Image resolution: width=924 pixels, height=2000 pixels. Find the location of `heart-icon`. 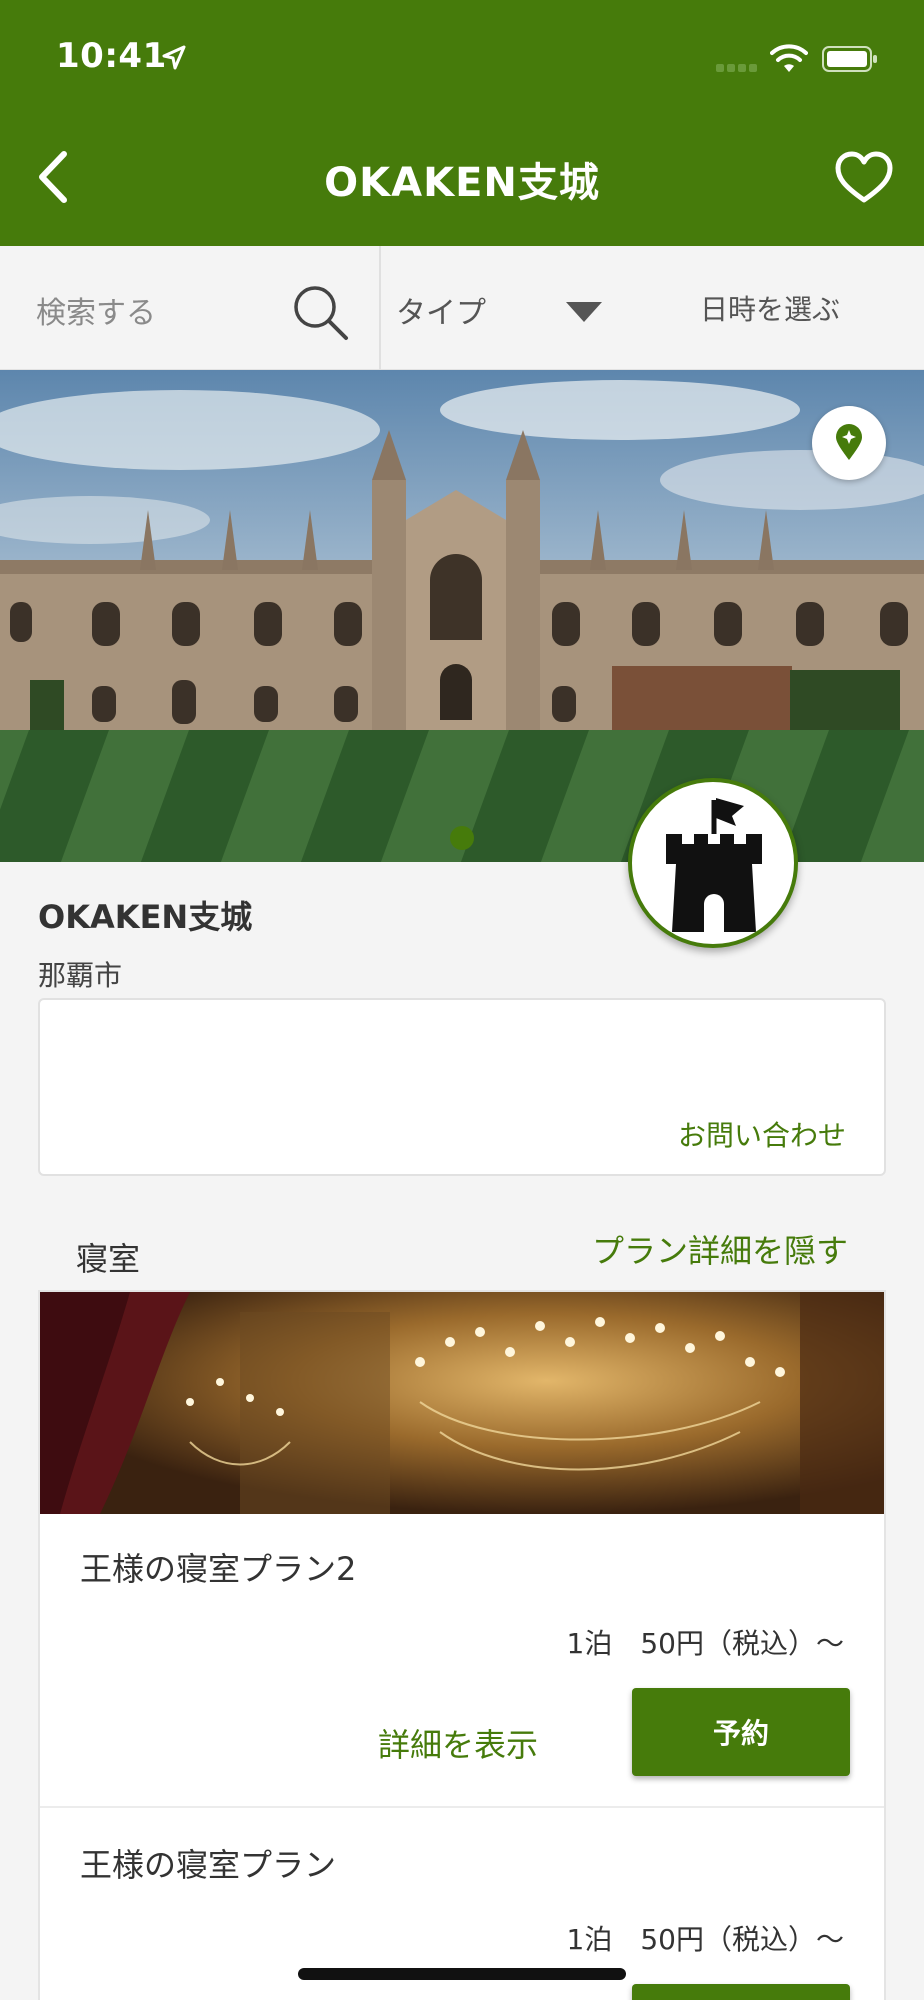

heart-icon is located at coordinates (864, 178).